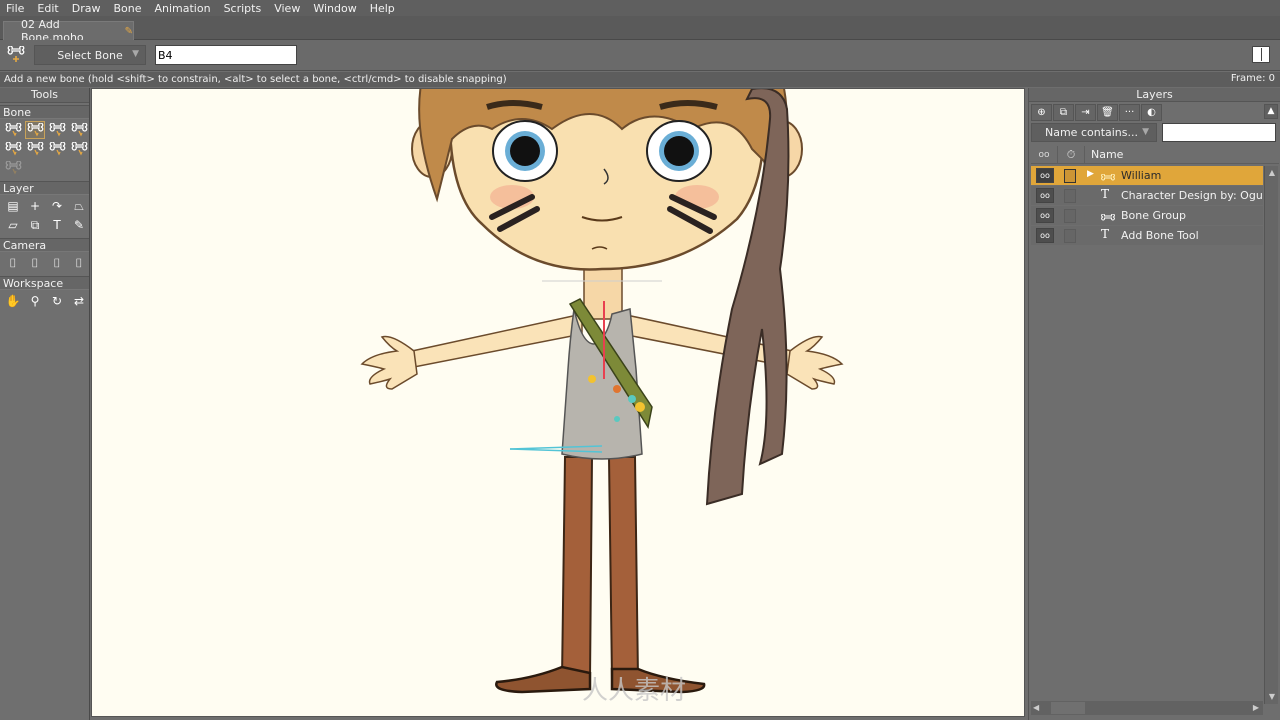 The image size is (1280, 720). Describe the element at coordinates (1256, 708) in the screenshot. I see `scroll-right-icon: ▶` at that location.